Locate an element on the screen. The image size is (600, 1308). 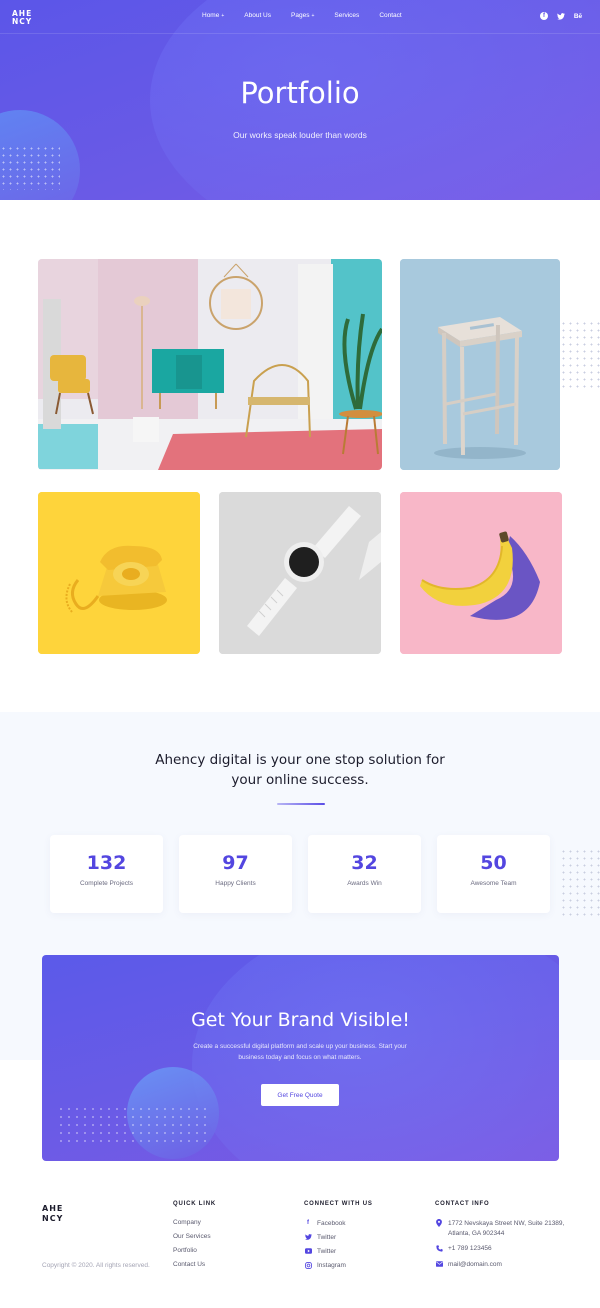
footer-social-twitter: Twitter is located at coordinates (320, 1238).